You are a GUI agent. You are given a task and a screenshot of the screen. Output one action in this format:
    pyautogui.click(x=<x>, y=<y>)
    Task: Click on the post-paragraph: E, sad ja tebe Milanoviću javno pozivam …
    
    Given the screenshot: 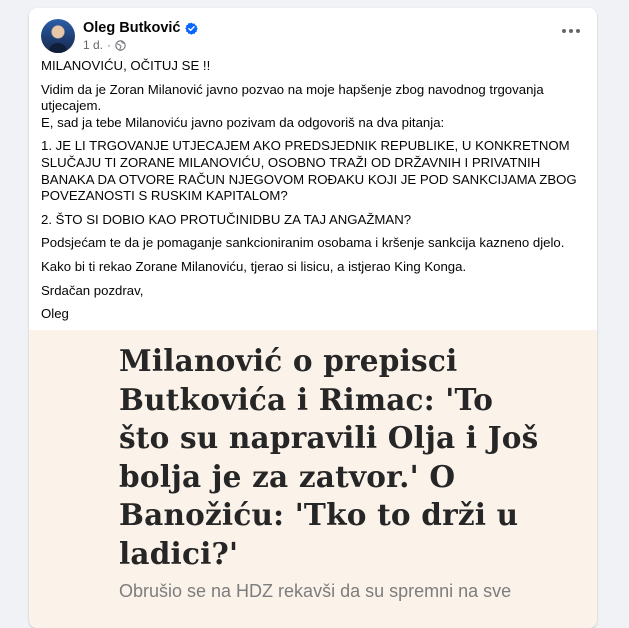 What is the action you would take?
    pyautogui.click(x=243, y=122)
    